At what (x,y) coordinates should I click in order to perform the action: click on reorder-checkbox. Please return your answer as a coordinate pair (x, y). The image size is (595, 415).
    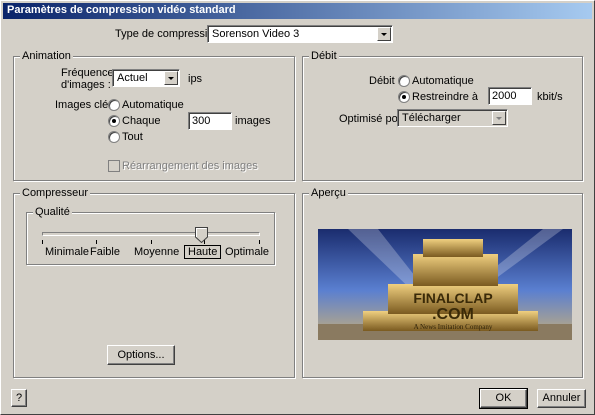
    Looking at the image, I should click on (114, 166).